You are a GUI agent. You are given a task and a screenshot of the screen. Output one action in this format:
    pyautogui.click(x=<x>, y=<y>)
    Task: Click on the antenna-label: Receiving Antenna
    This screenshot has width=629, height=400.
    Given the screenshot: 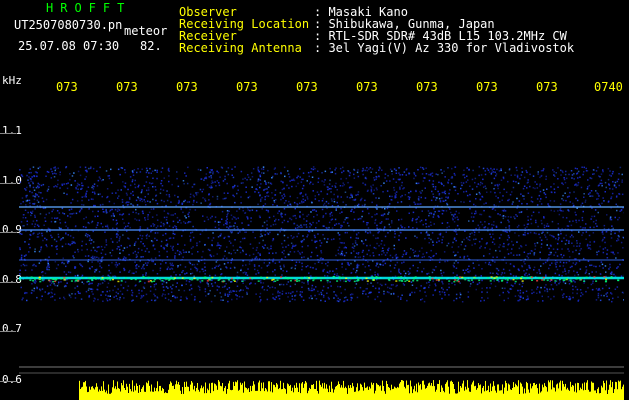 What is the action you would take?
    pyautogui.click(x=240, y=48)
    